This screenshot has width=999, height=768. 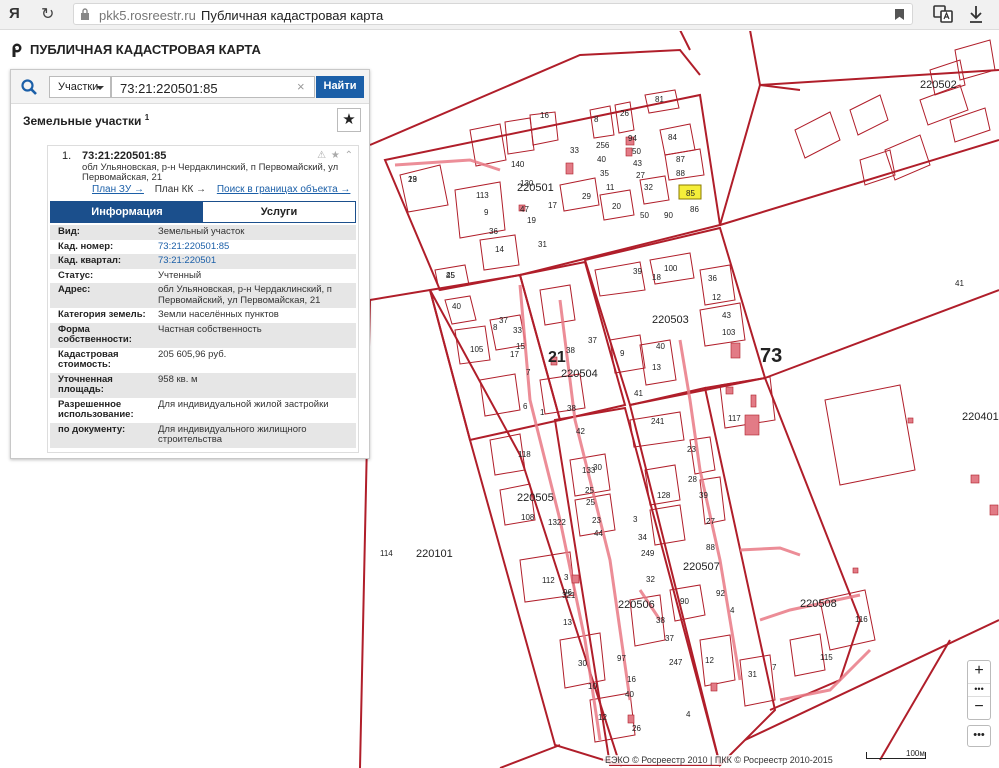 I want to click on warning-icon: ⚠, so click(x=322, y=155).